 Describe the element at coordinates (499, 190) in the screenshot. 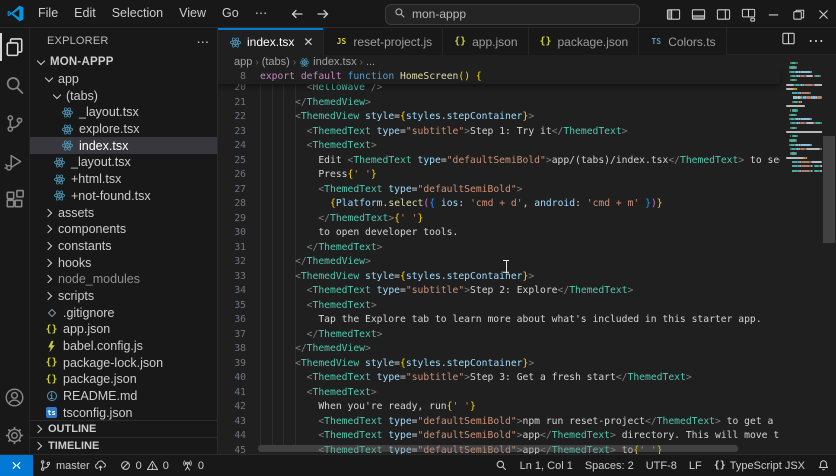

I see `code-line-27: 27 <ThemedText type="defaultSemiBold">` at that location.